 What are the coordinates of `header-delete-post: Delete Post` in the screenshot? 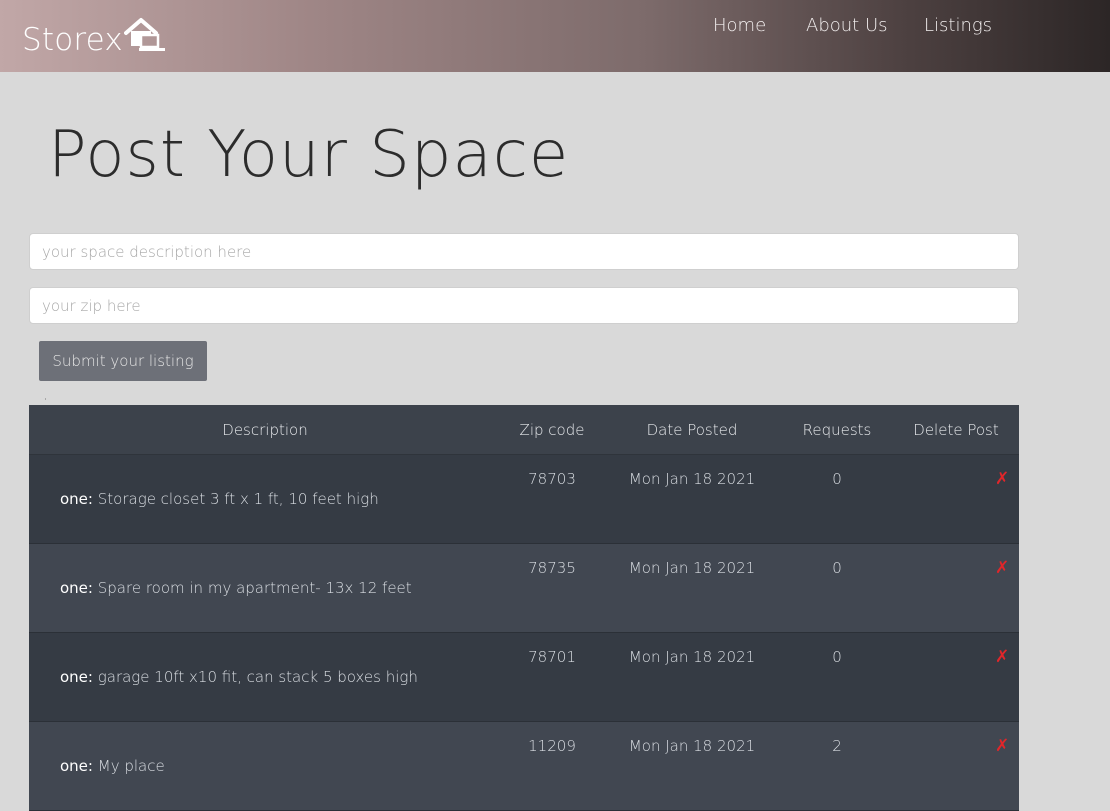 It's located at (956, 430).